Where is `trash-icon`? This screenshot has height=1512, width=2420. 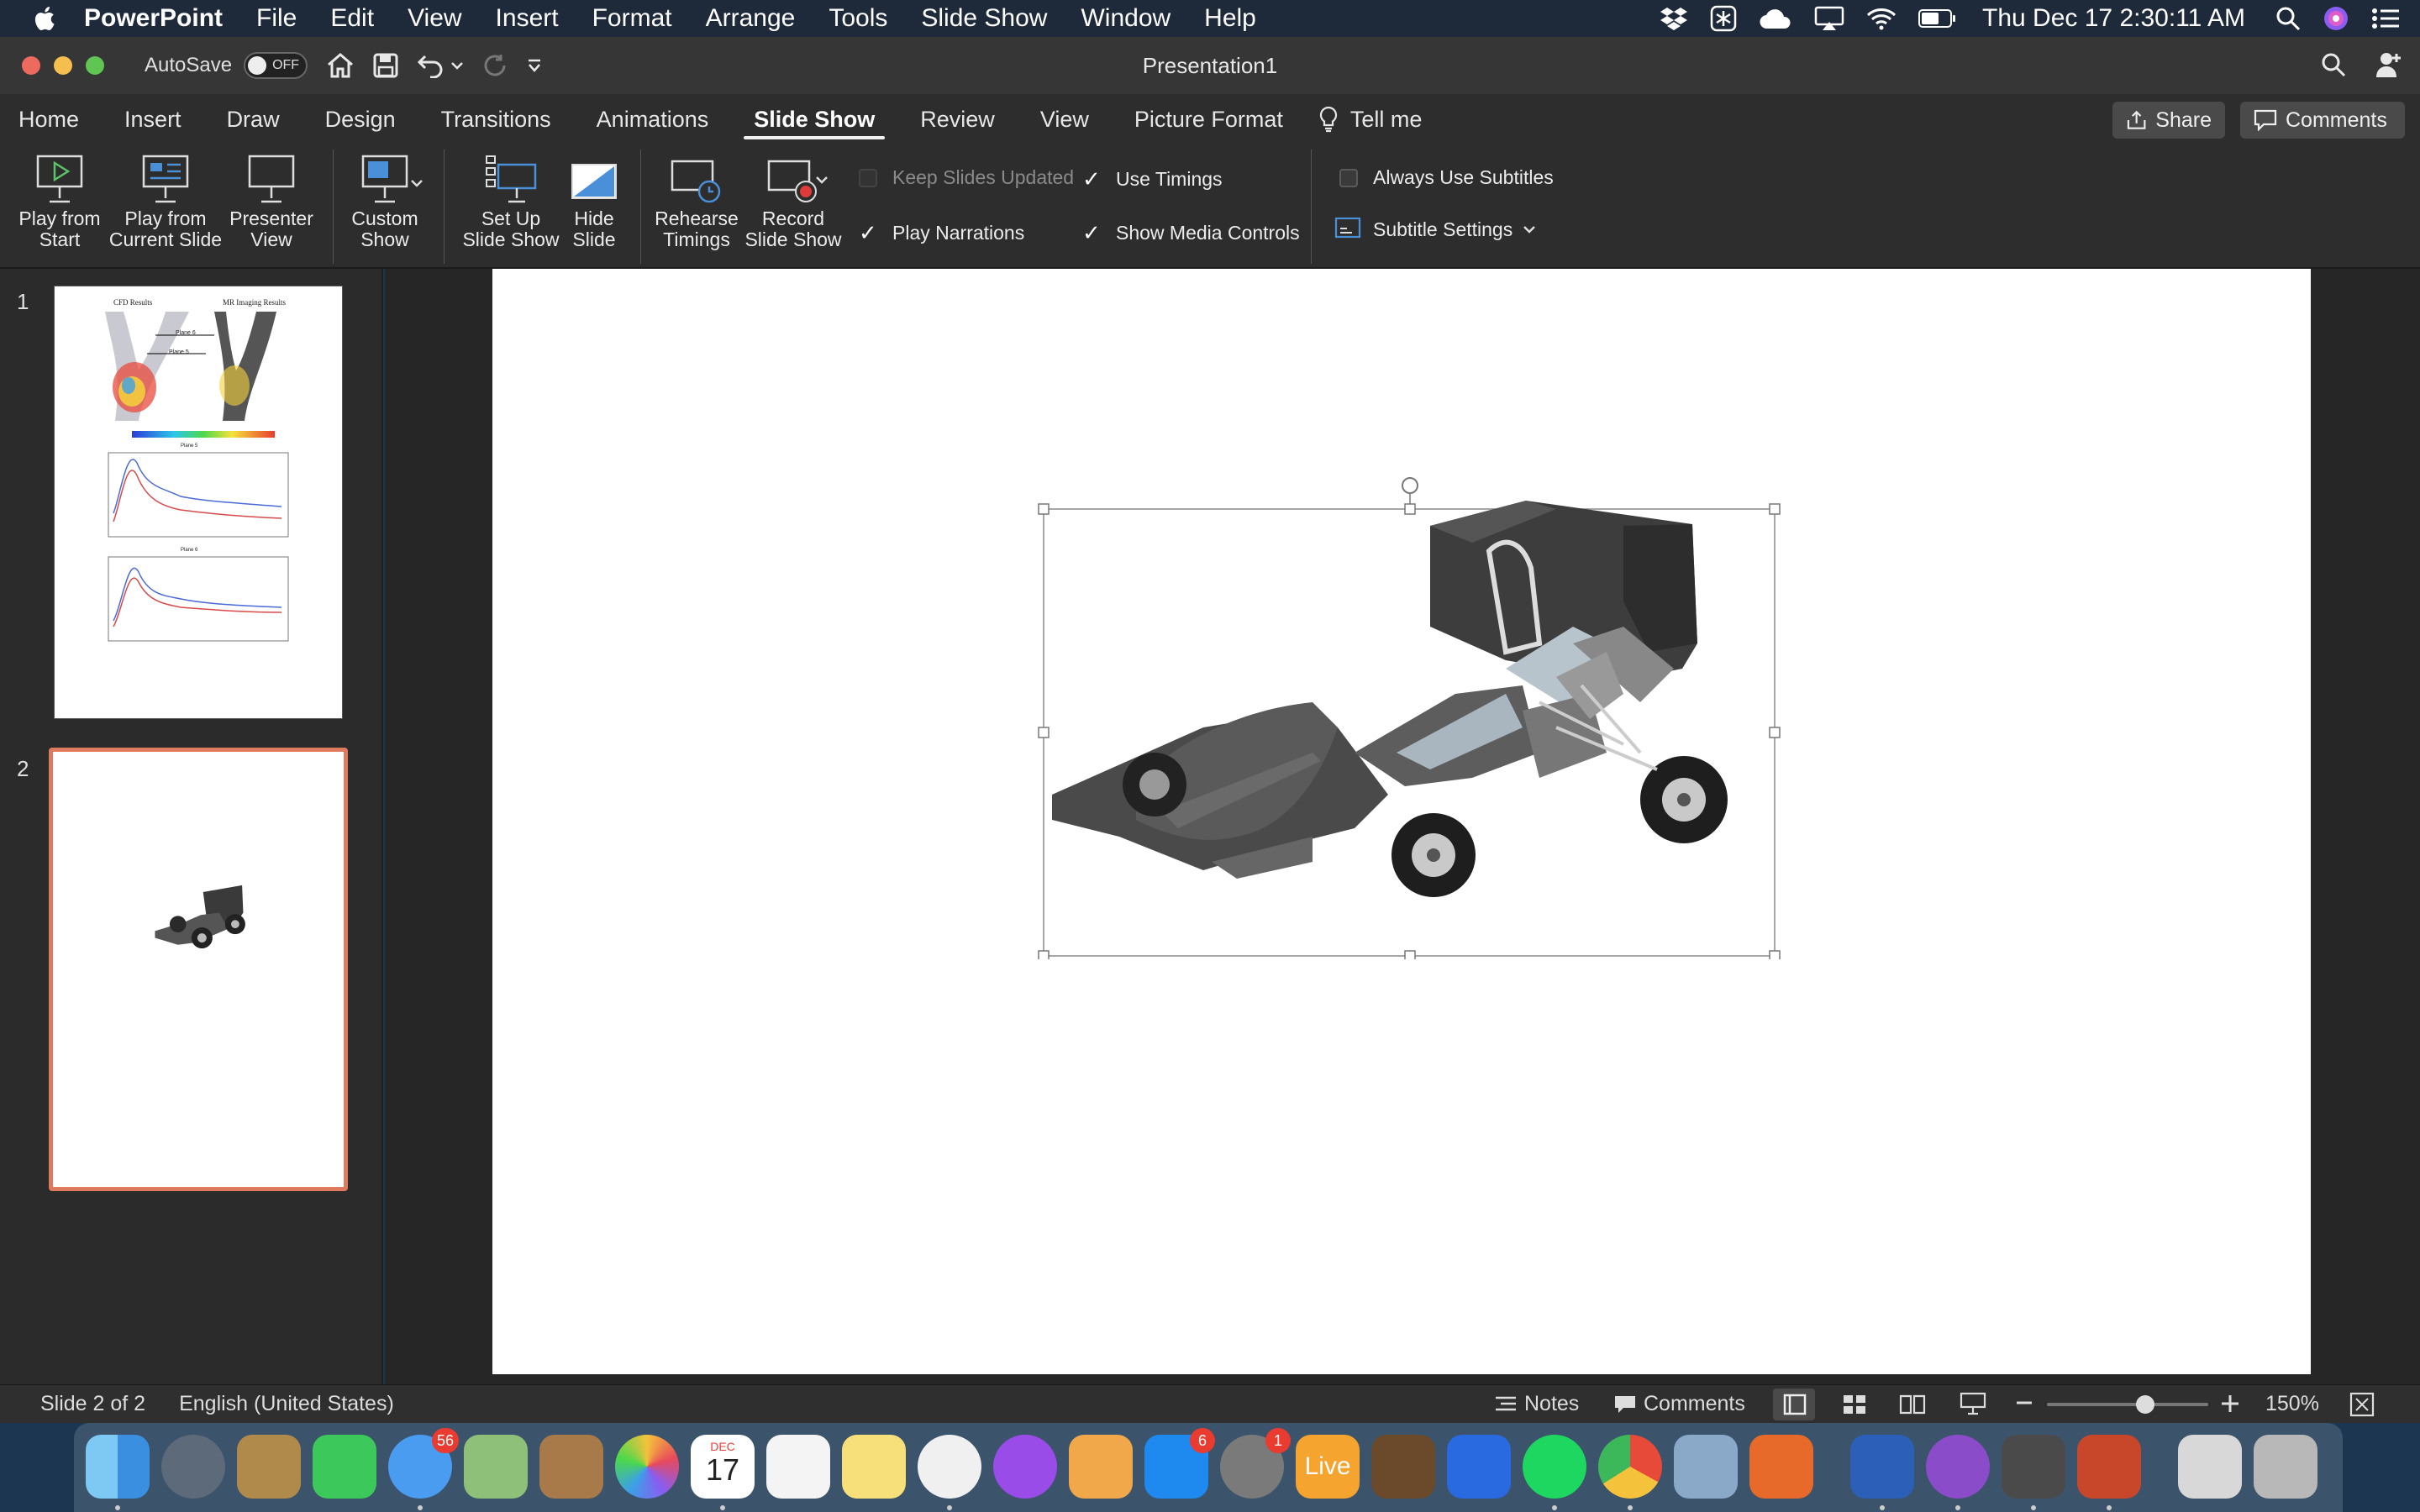
trash-icon is located at coordinates (2285, 1467).